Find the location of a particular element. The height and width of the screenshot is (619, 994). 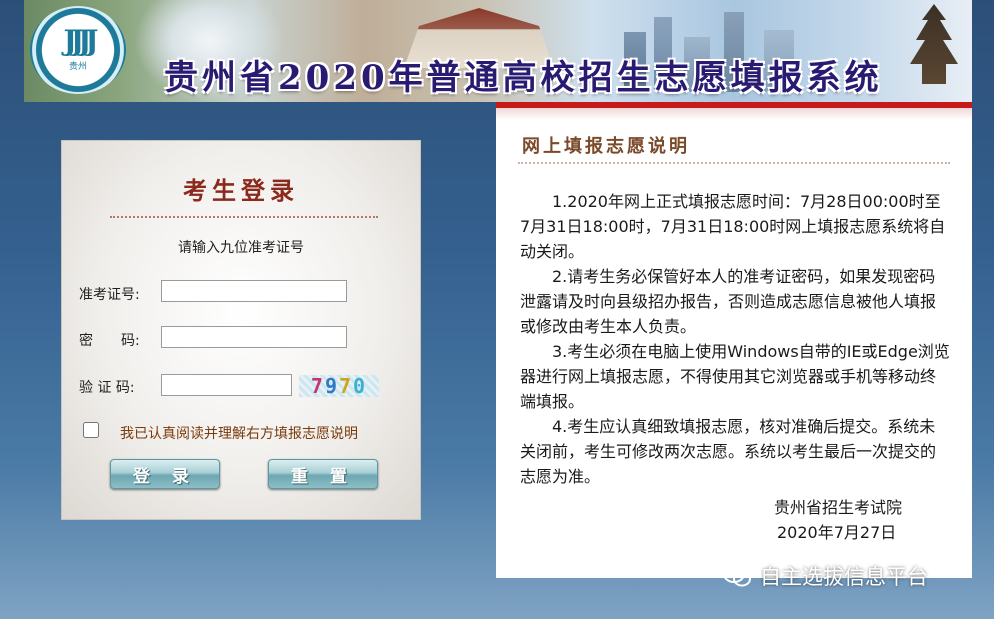

exam-number-input is located at coordinates (254, 291).